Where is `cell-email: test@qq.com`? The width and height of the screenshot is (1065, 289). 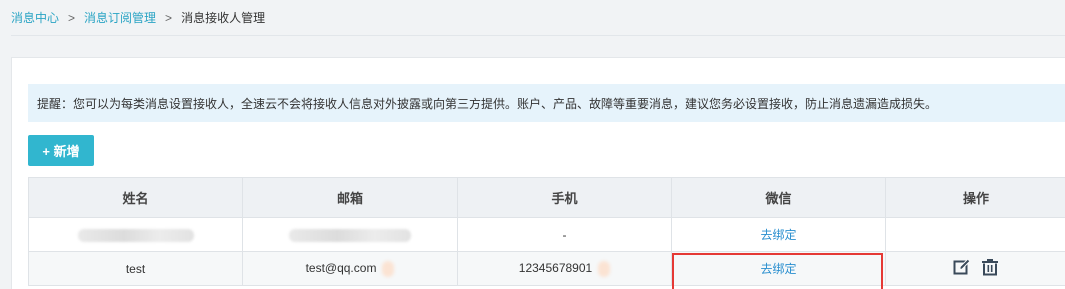
cell-email: test@qq.com is located at coordinates (350, 268).